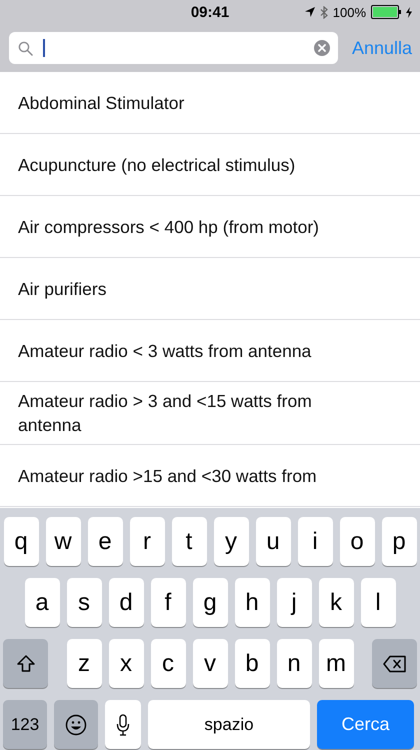 The width and height of the screenshot is (420, 750). Describe the element at coordinates (25, 724) in the screenshot. I see `numbers-key: 123` at that location.